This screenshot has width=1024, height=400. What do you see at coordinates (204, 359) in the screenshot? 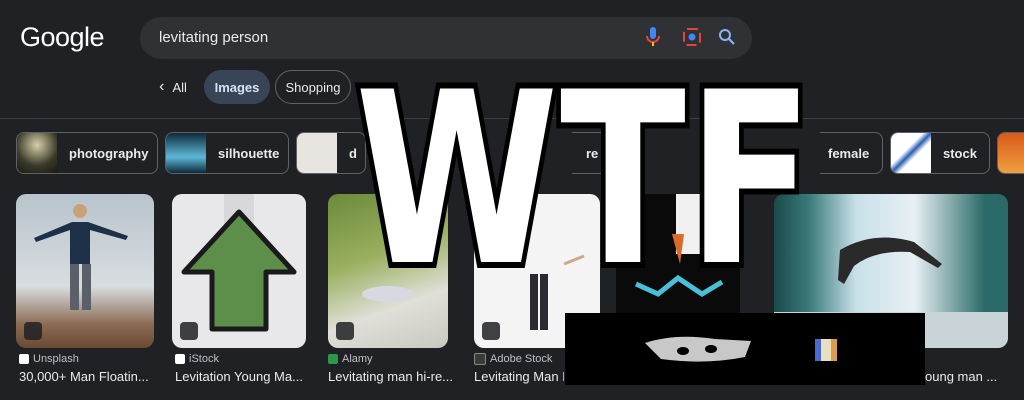
I see `source-name: iStock` at bounding box center [204, 359].